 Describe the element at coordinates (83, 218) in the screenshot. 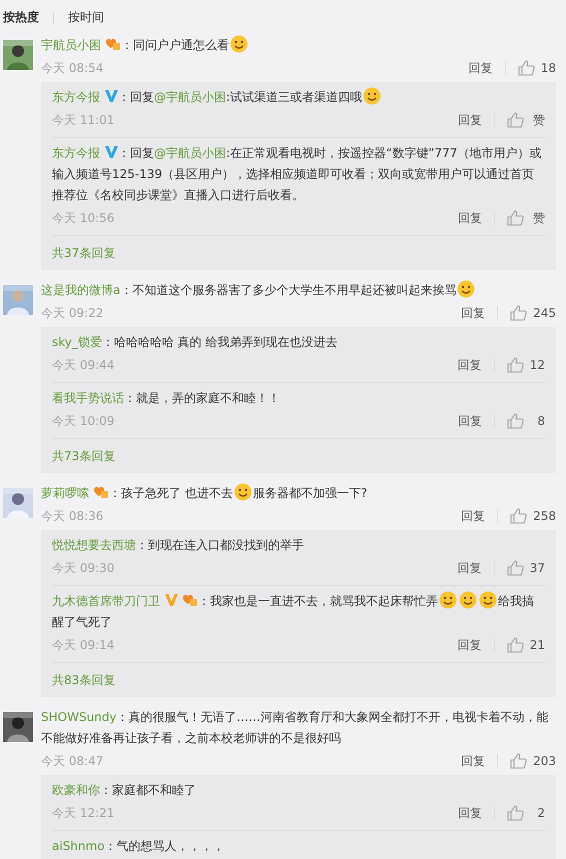

I see `timestamp: 今天 10:56` at that location.